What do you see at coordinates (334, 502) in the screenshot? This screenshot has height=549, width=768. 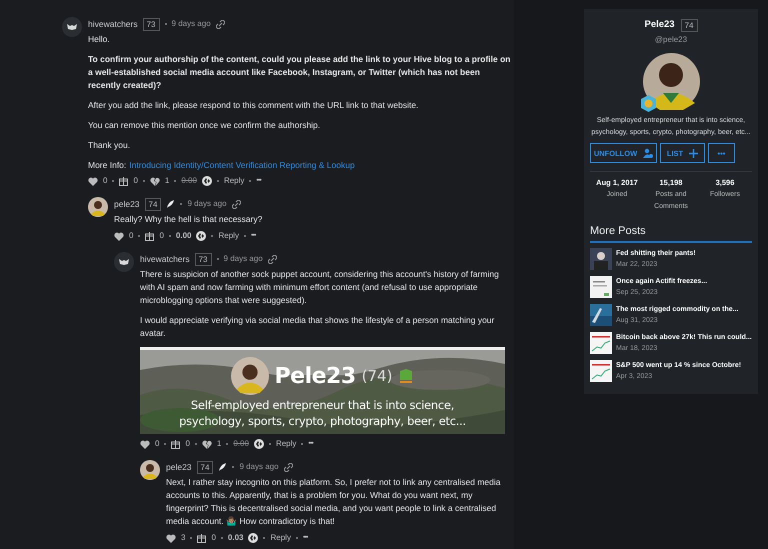 I see `comment-paragraph: Next, I rather stay incognito on this platform. So, I prefer not to link any centralised media accounts to this. Apparently, that is a problem for you. What do you want next, my fingerprint? This is decentralised social media, and you want people to link a centralised media account. 🤷🏽‍♂ How contradictory is that!` at bounding box center [334, 502].